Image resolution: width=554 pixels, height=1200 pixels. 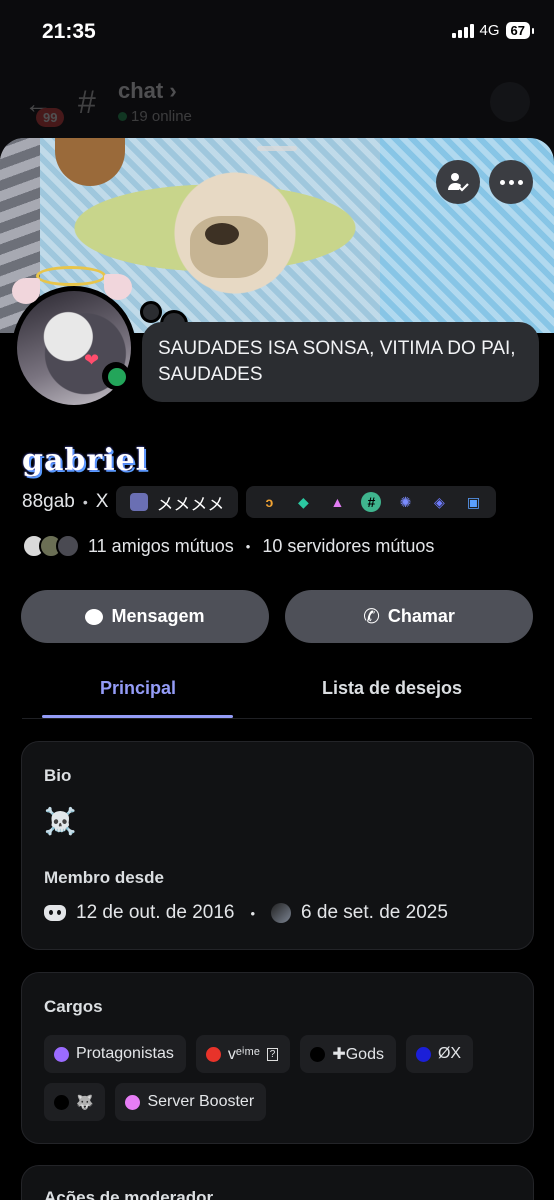 What do you see at coordinates (155, 116) in the screenshot?
I see `online-count: 19 online` at bounding box center [155, 116].